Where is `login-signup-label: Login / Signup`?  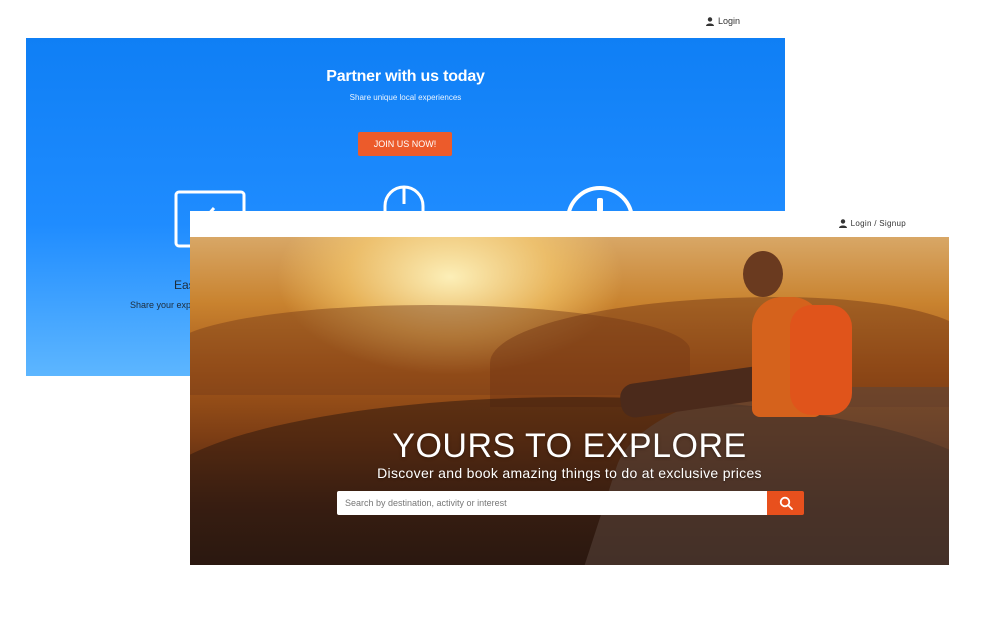 login-signup-label: Login / Signup is located at coordinates (878, 223).